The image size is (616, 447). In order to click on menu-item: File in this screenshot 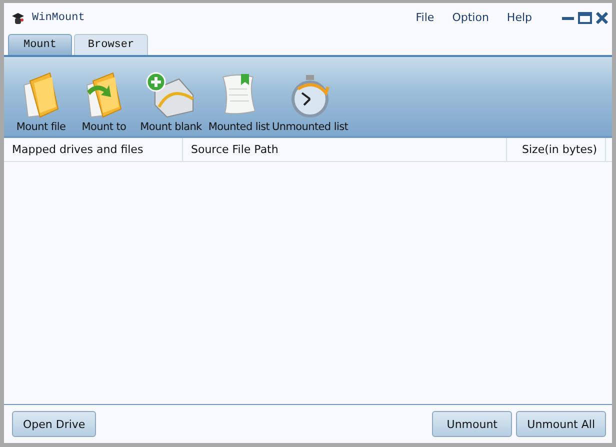, I will do `click(425, 17)`.